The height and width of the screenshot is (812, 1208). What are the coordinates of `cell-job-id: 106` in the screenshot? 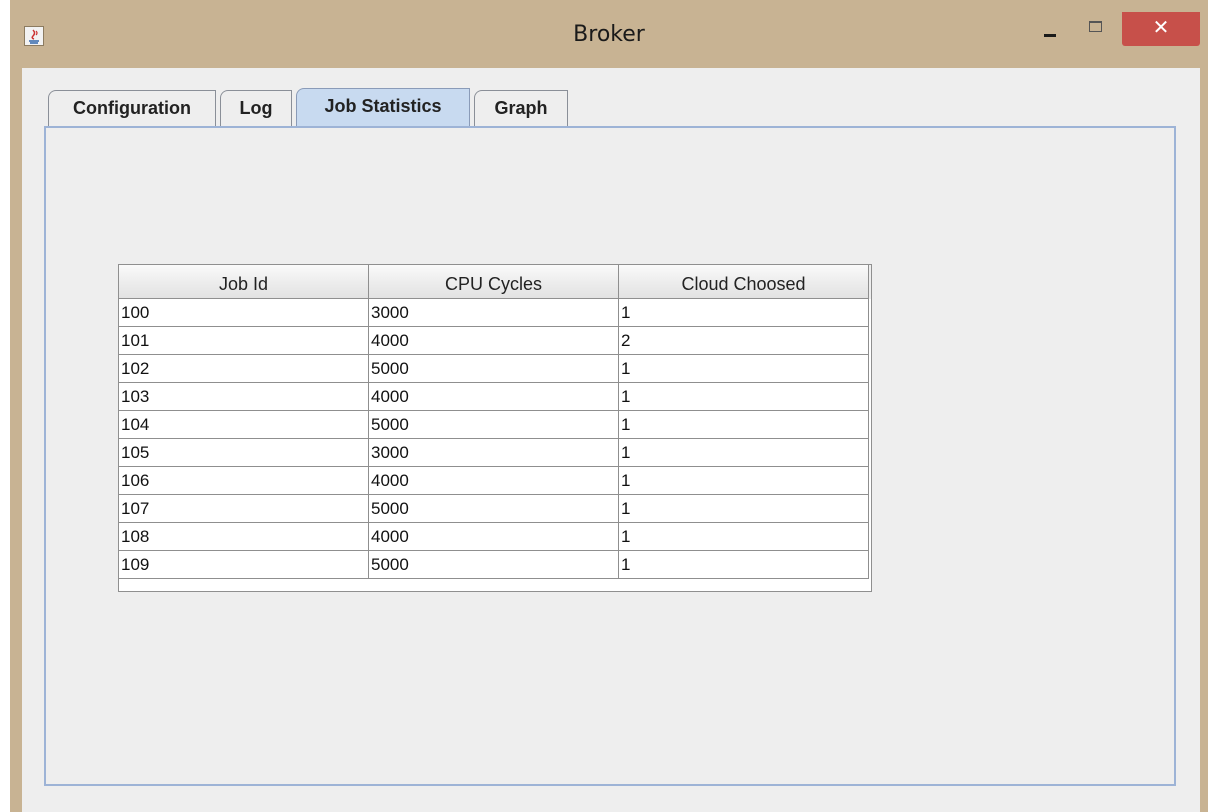 It's located at (244, 481).